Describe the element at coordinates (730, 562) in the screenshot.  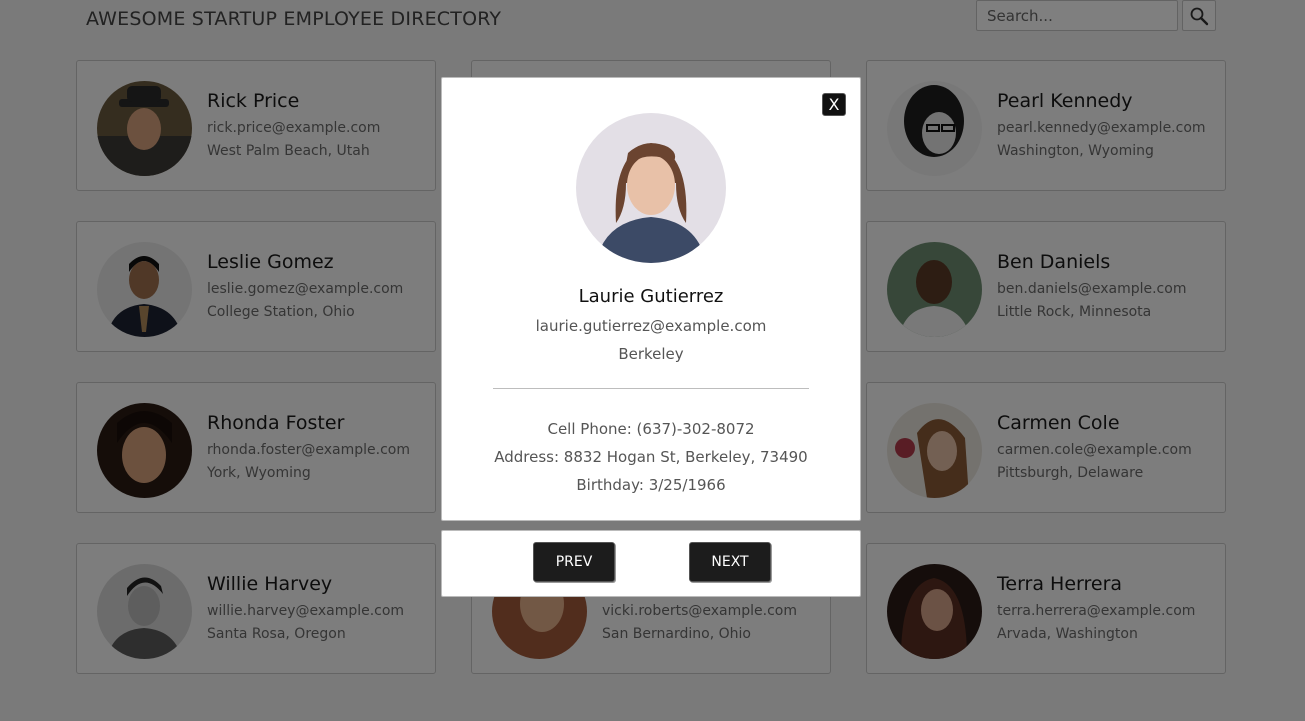
I see `next-button: NEXT` at that location.